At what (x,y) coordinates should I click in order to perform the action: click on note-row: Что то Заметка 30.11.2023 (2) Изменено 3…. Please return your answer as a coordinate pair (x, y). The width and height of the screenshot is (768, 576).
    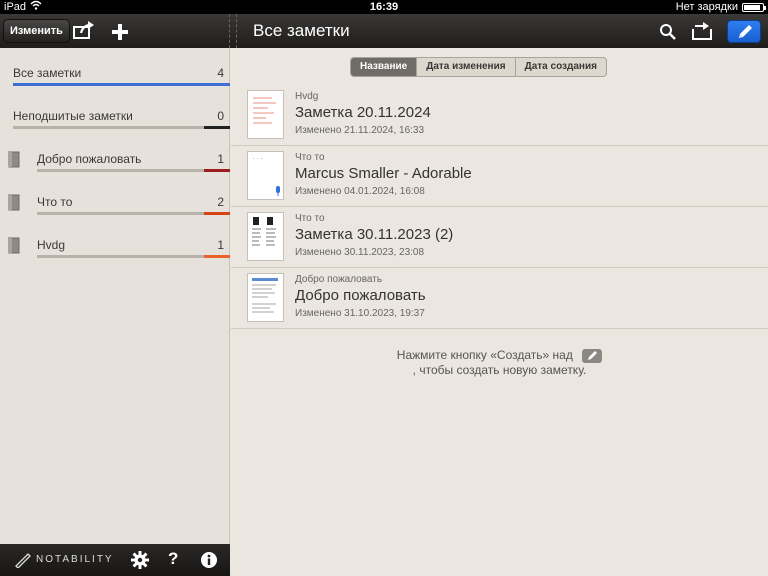
    Looking at the image, I should click on (499, 237).